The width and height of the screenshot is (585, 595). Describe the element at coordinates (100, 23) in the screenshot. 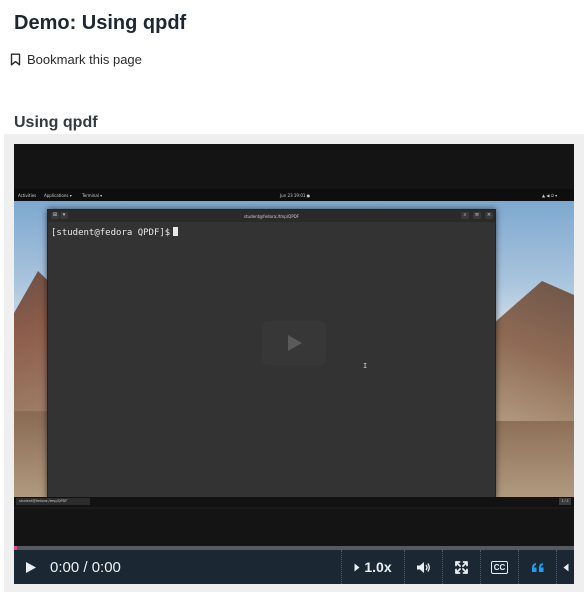

I see `page-title: Demo: Using qpdf` at that location.